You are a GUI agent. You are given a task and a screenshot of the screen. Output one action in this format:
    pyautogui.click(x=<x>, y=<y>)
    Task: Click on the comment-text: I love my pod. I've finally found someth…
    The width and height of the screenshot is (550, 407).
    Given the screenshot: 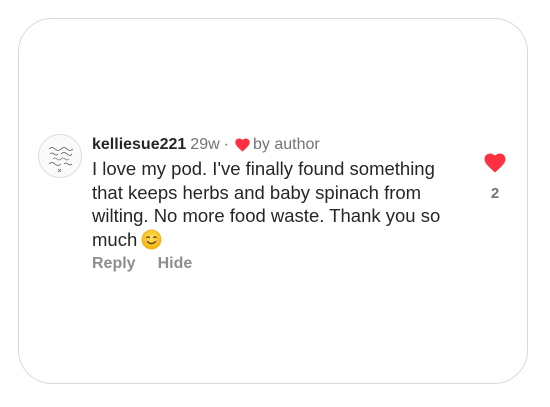 What is the action you would take?
    pyautogui.click(x=267, y=204)
    